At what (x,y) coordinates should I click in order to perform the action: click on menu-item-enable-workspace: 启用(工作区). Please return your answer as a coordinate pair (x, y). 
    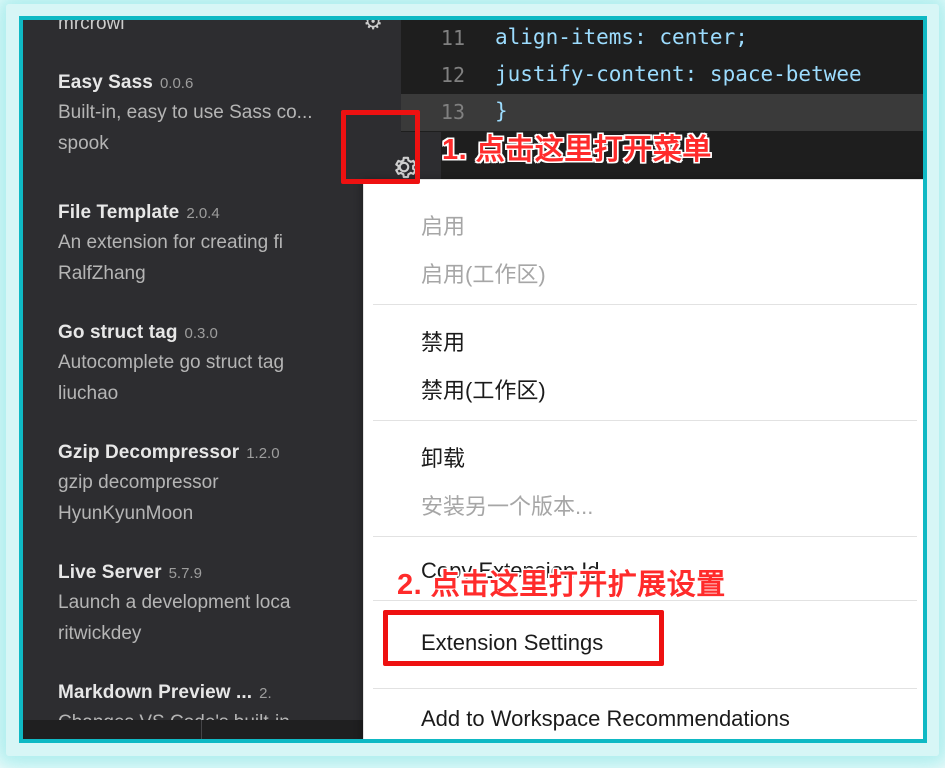
    Looking at the image, I should click on (643, 274).